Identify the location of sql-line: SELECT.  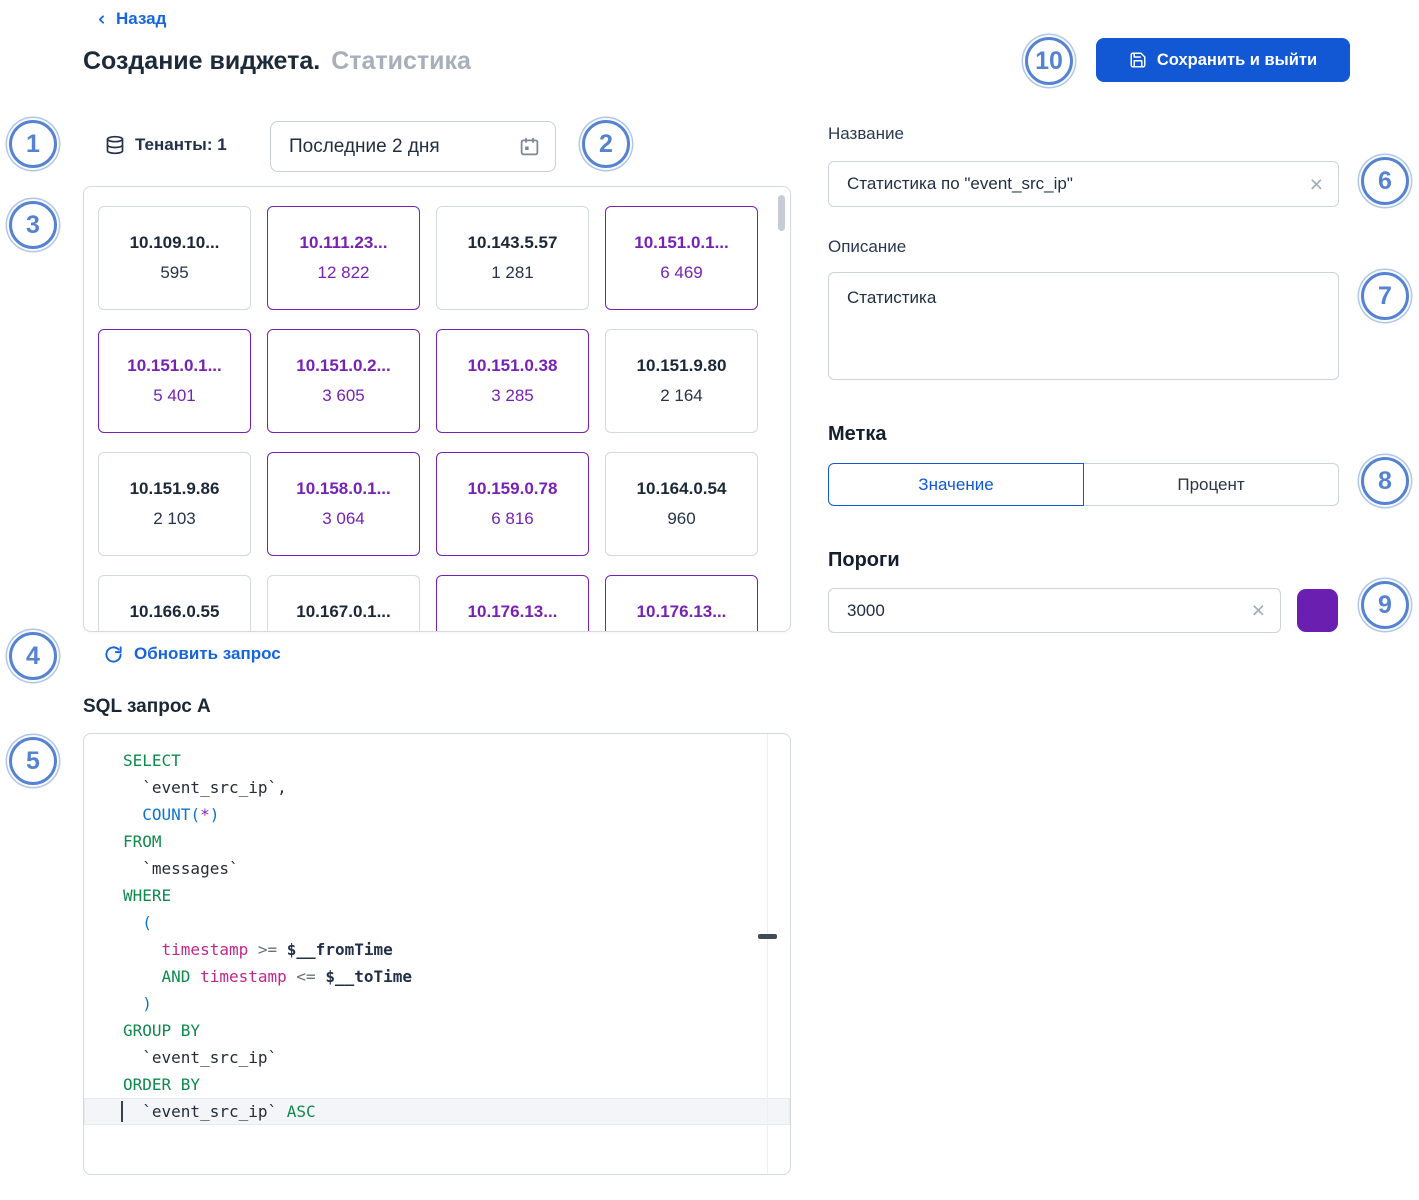
(152, 760).